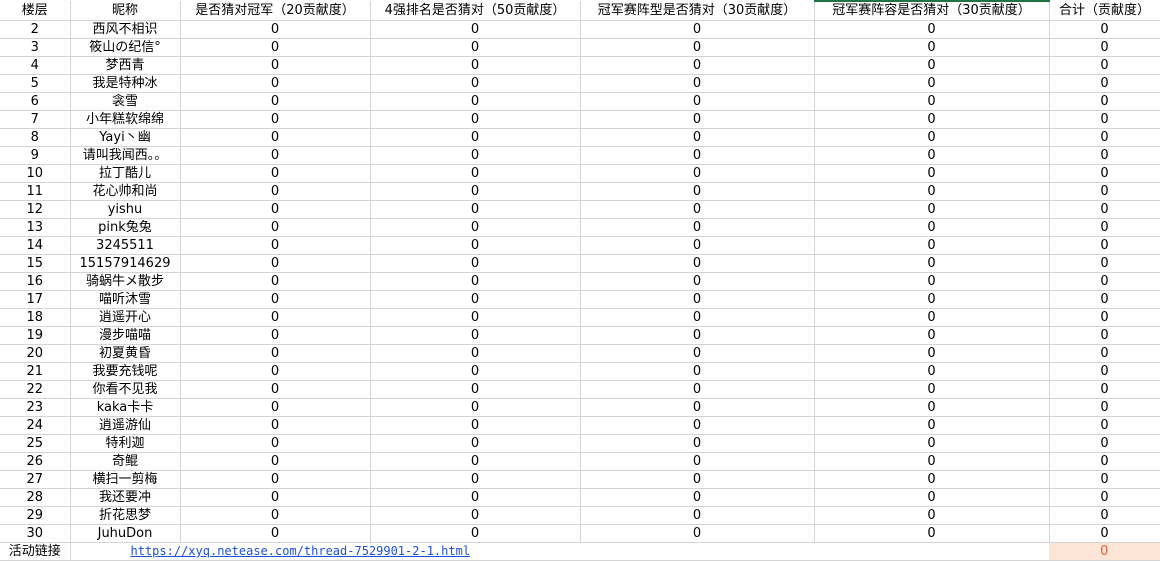 The image size is (1160, 561). Describe the element at coordinates (125, 83) in the screenshot. I see `cell-nickname: 我是特种冰` at that location.